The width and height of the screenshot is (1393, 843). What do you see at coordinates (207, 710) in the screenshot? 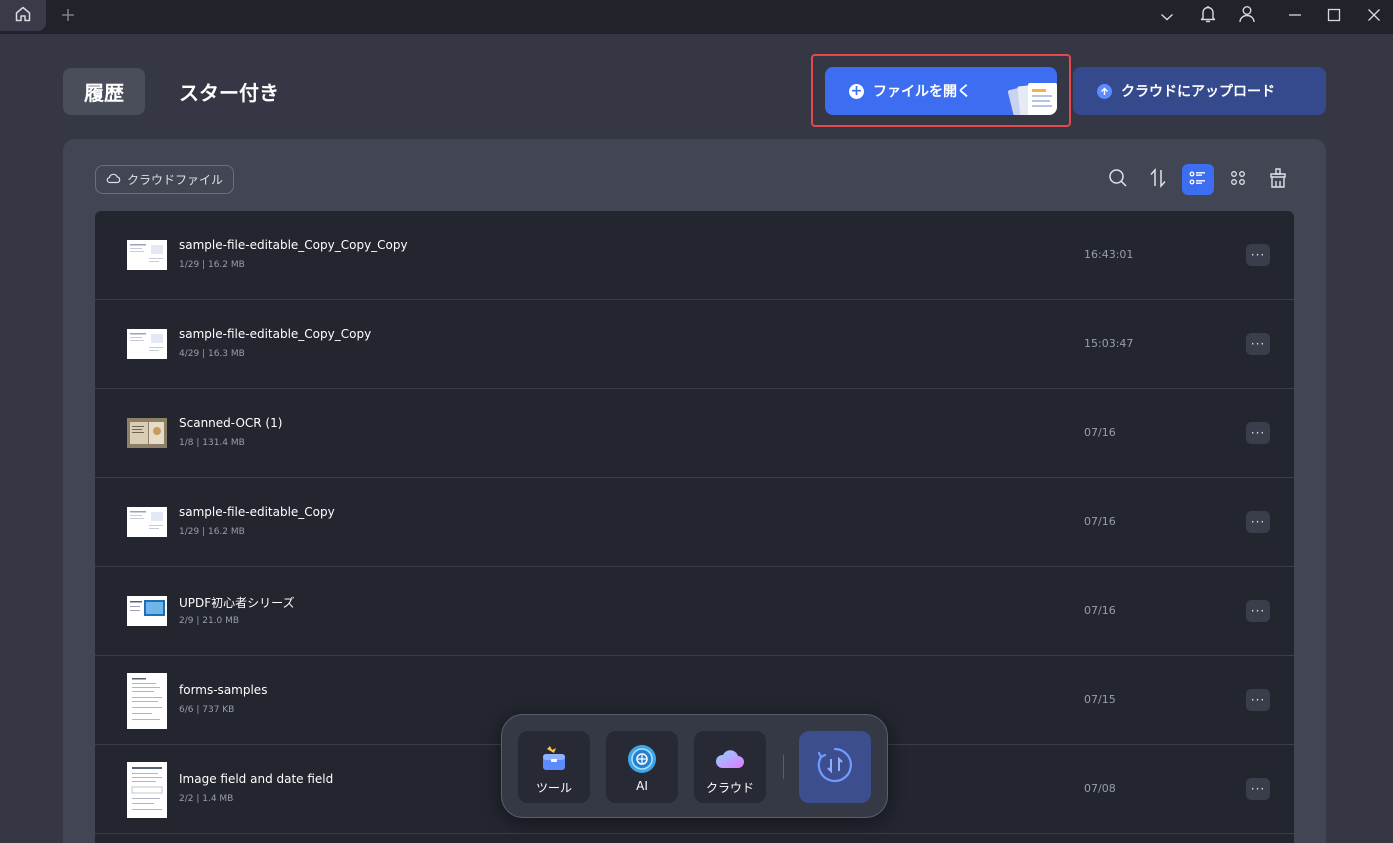
I see `file-meta: 6/6 | 737 KB` at bounding box center [207, 710].